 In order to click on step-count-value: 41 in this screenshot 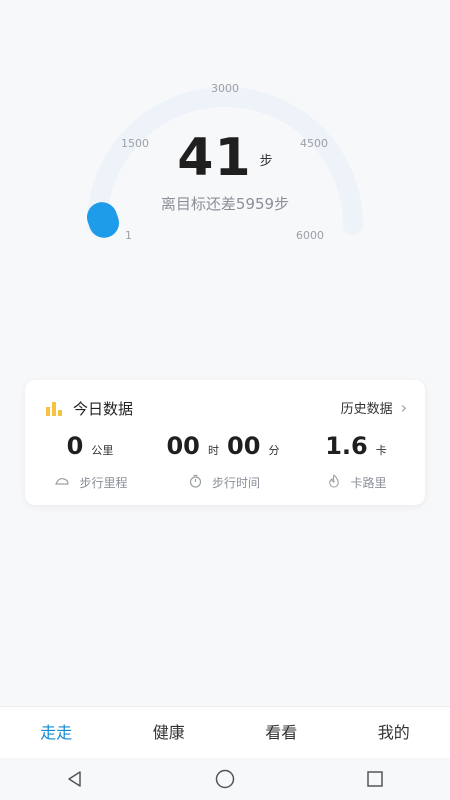, I will do `click(214, 158)`.